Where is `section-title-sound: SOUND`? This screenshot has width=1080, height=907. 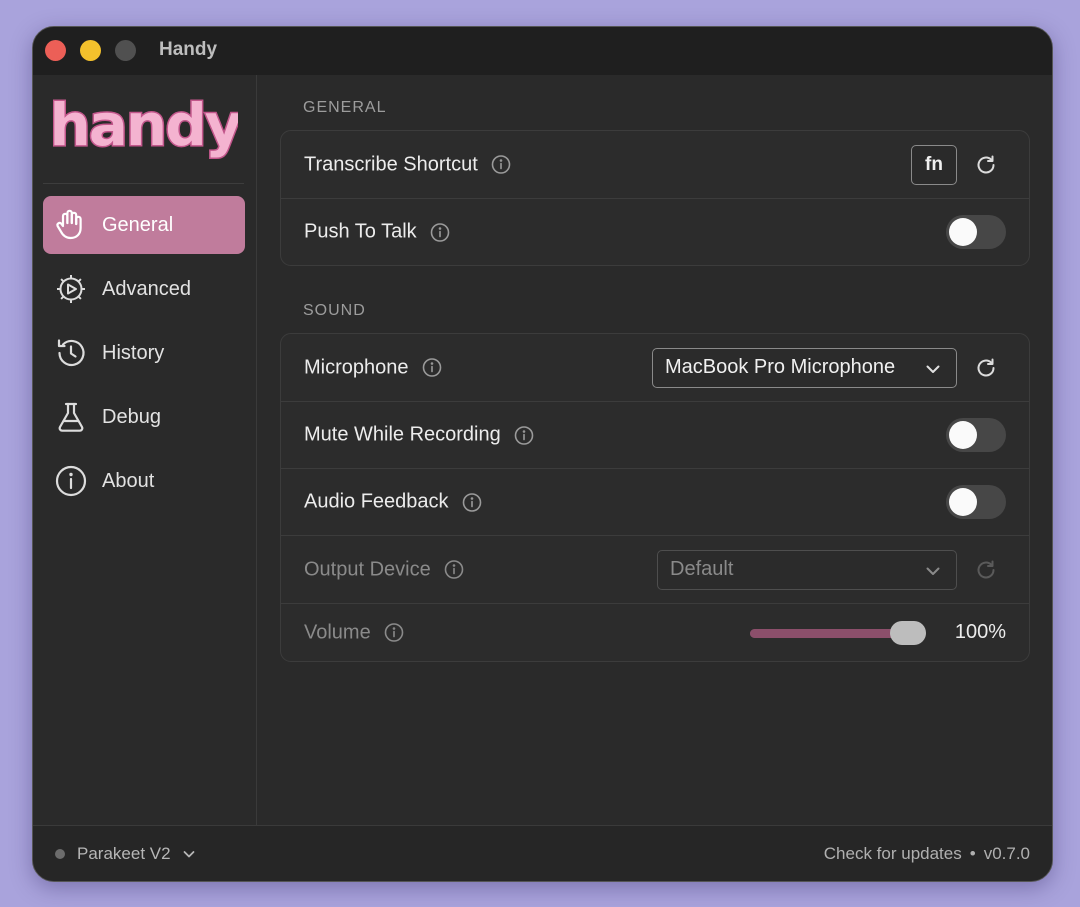
section-title-sound: SOUND is located at coordinates (334, 310).